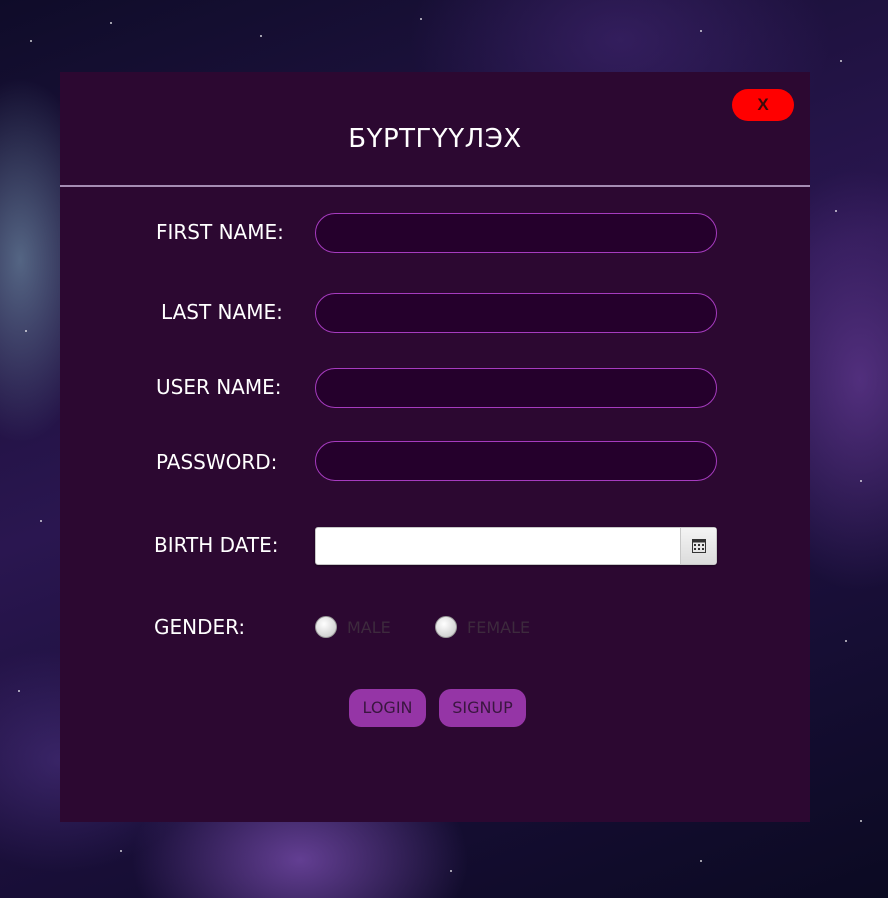 The height and width of the screenshot is (898, 888). What do you see at coordinates (516, 461) in the screenshot?
I see `password-input` at bounding box center [516, 461].